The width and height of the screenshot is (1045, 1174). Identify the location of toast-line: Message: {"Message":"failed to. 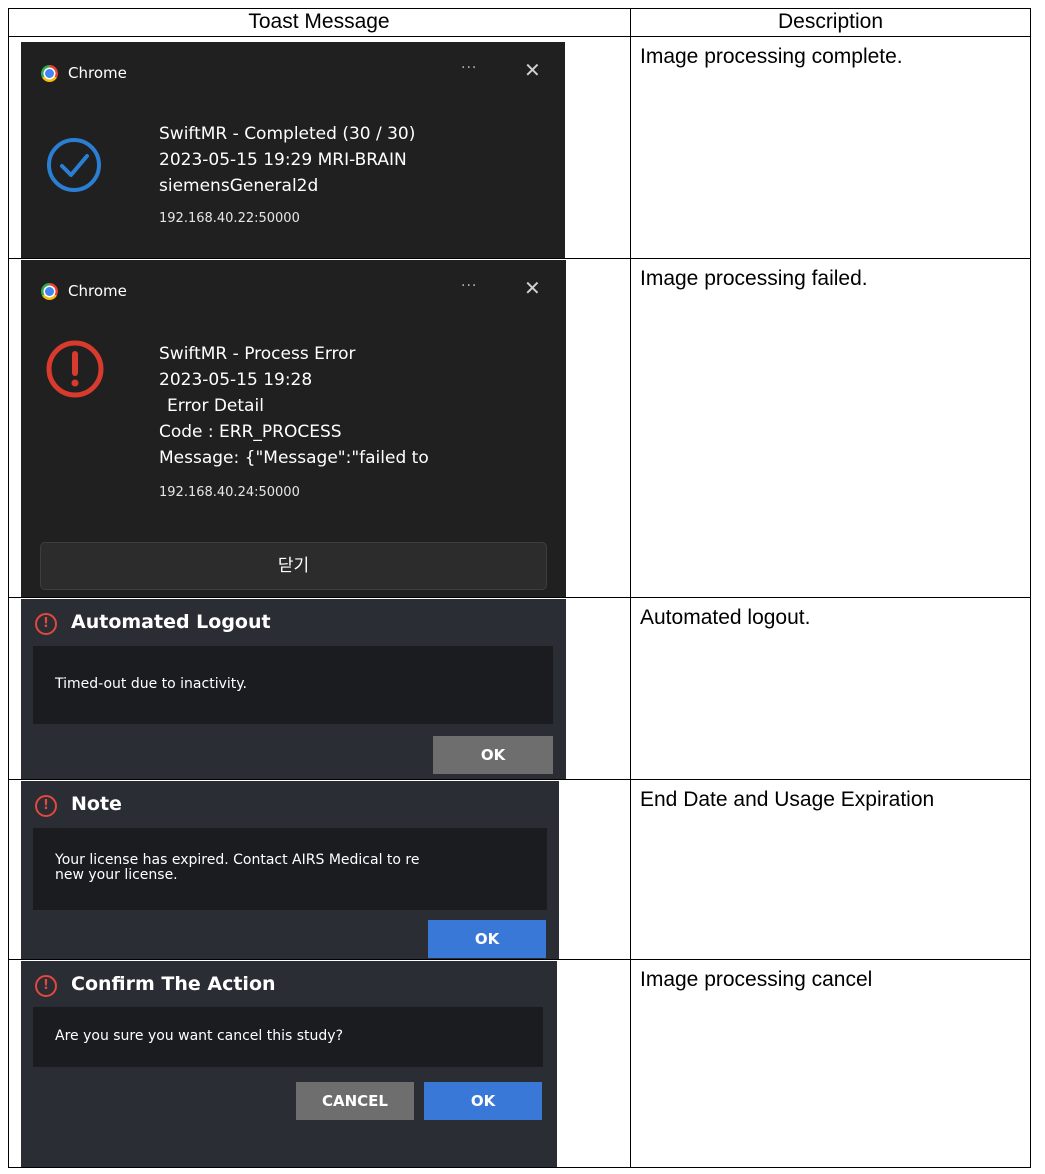
(294, 458).